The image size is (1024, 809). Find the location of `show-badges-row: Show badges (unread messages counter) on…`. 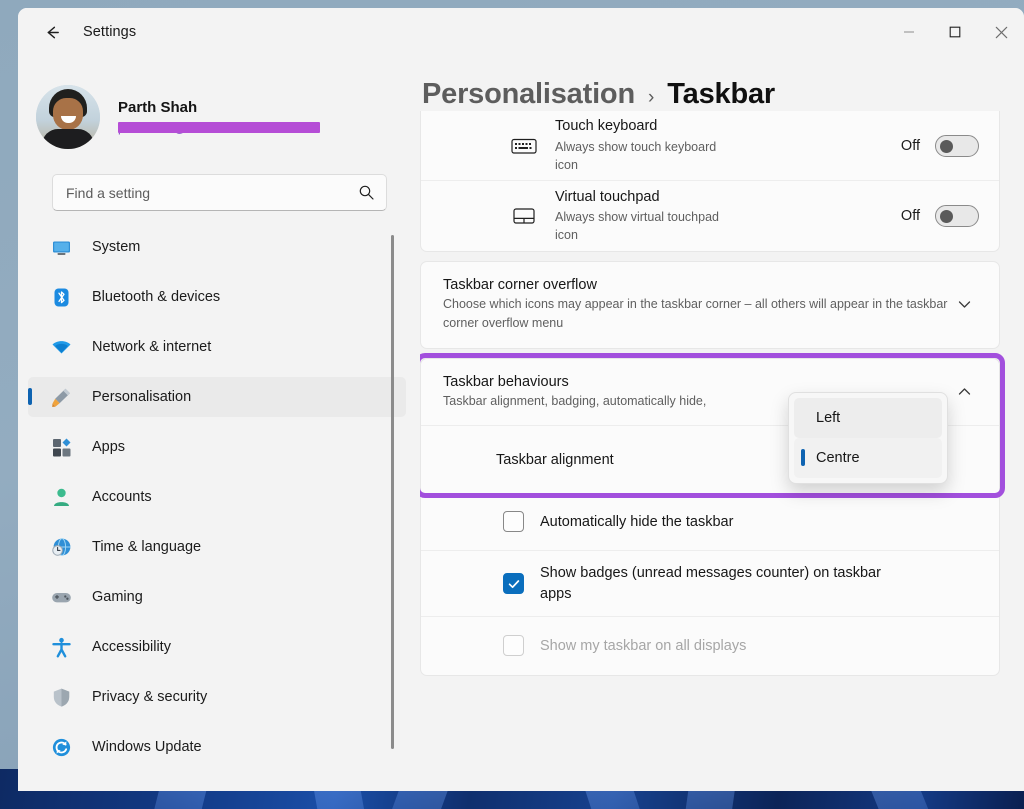

show-badges-row: Show badges (unread messages counter) on… is located at coordinates (710, 584).